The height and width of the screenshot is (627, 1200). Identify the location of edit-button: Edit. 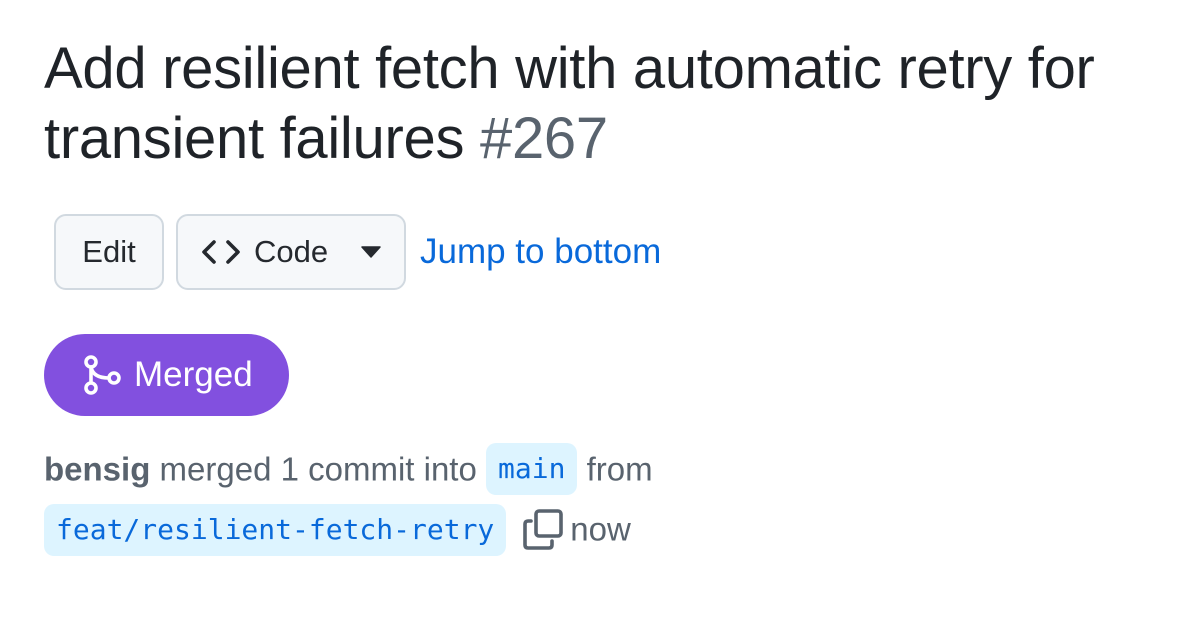
(109, 252).